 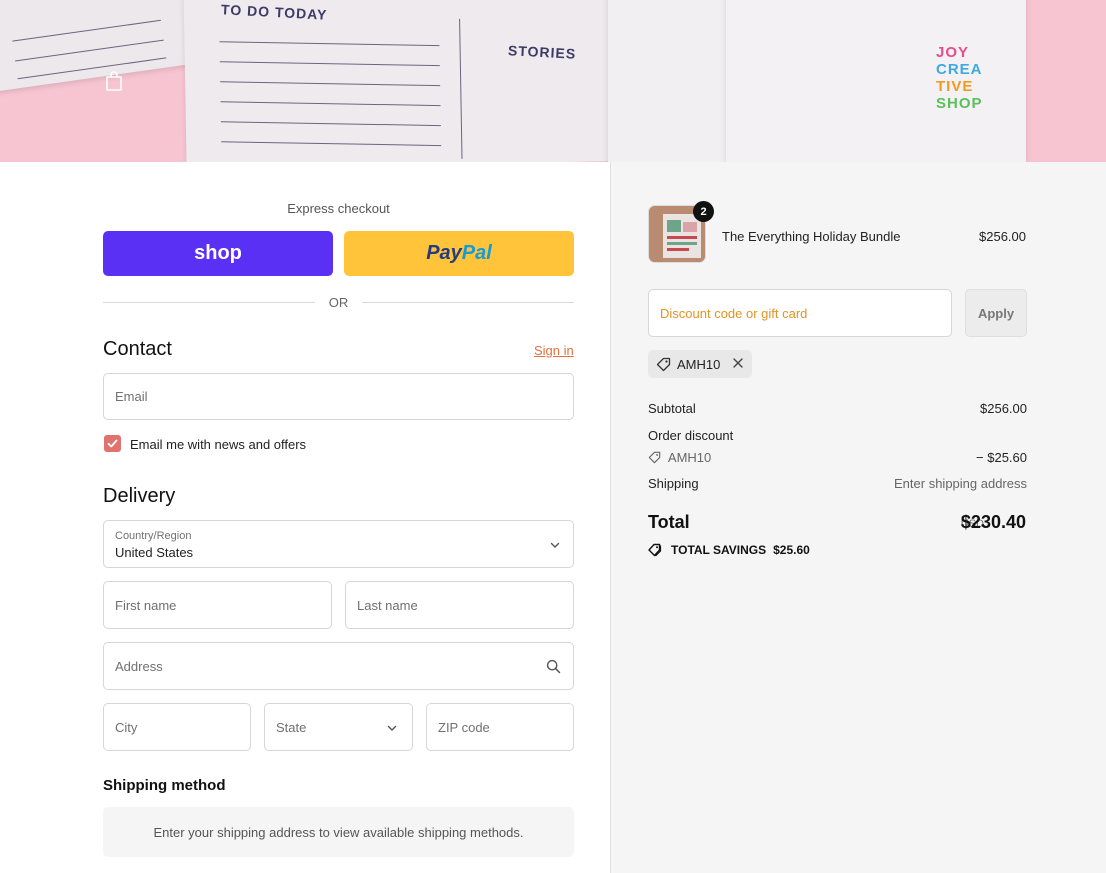 I want to click on email-input, so click(x=338, y=396).